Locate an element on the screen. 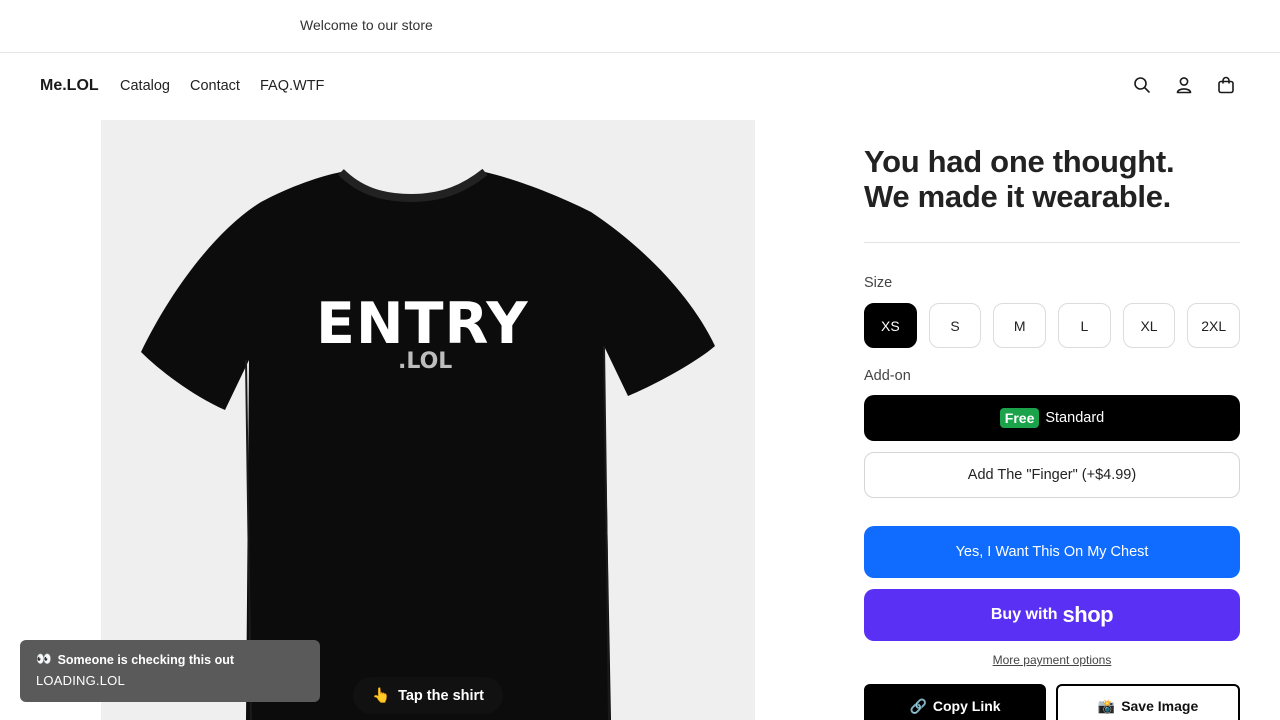  size-option-2xl: 2XL is located at coordinates (1214, 325).